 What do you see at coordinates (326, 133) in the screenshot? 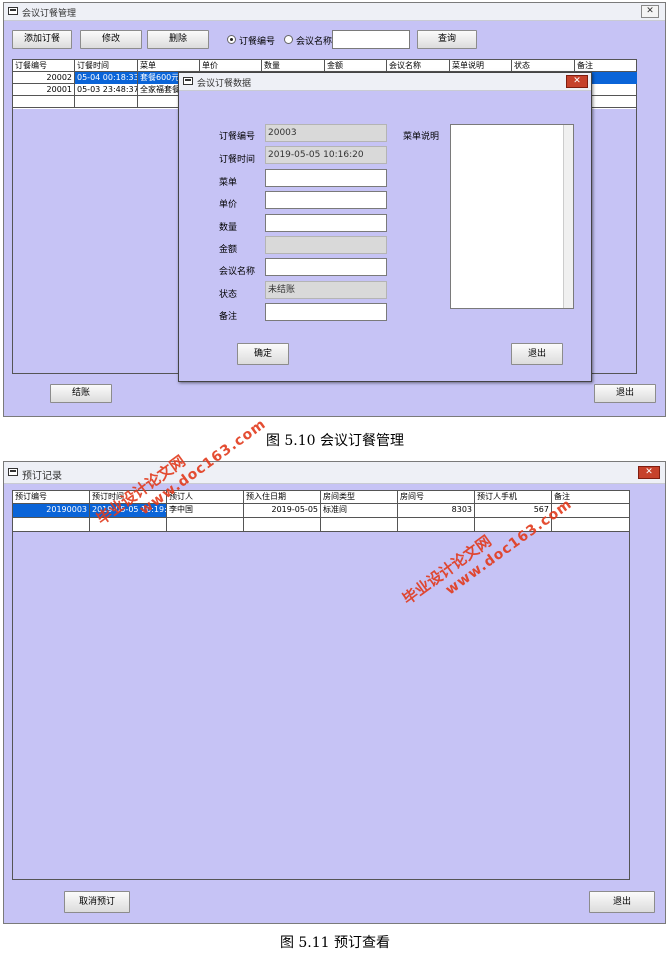
I see `order-no-field: 20003` at bounding box center [326, 133].